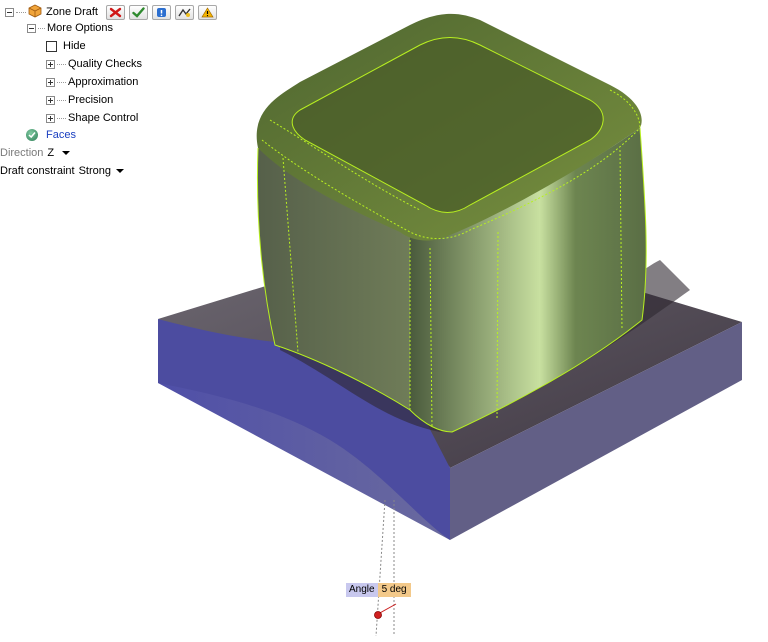  I want to click on tree-item-more-options: More Options, so click(70, 28).